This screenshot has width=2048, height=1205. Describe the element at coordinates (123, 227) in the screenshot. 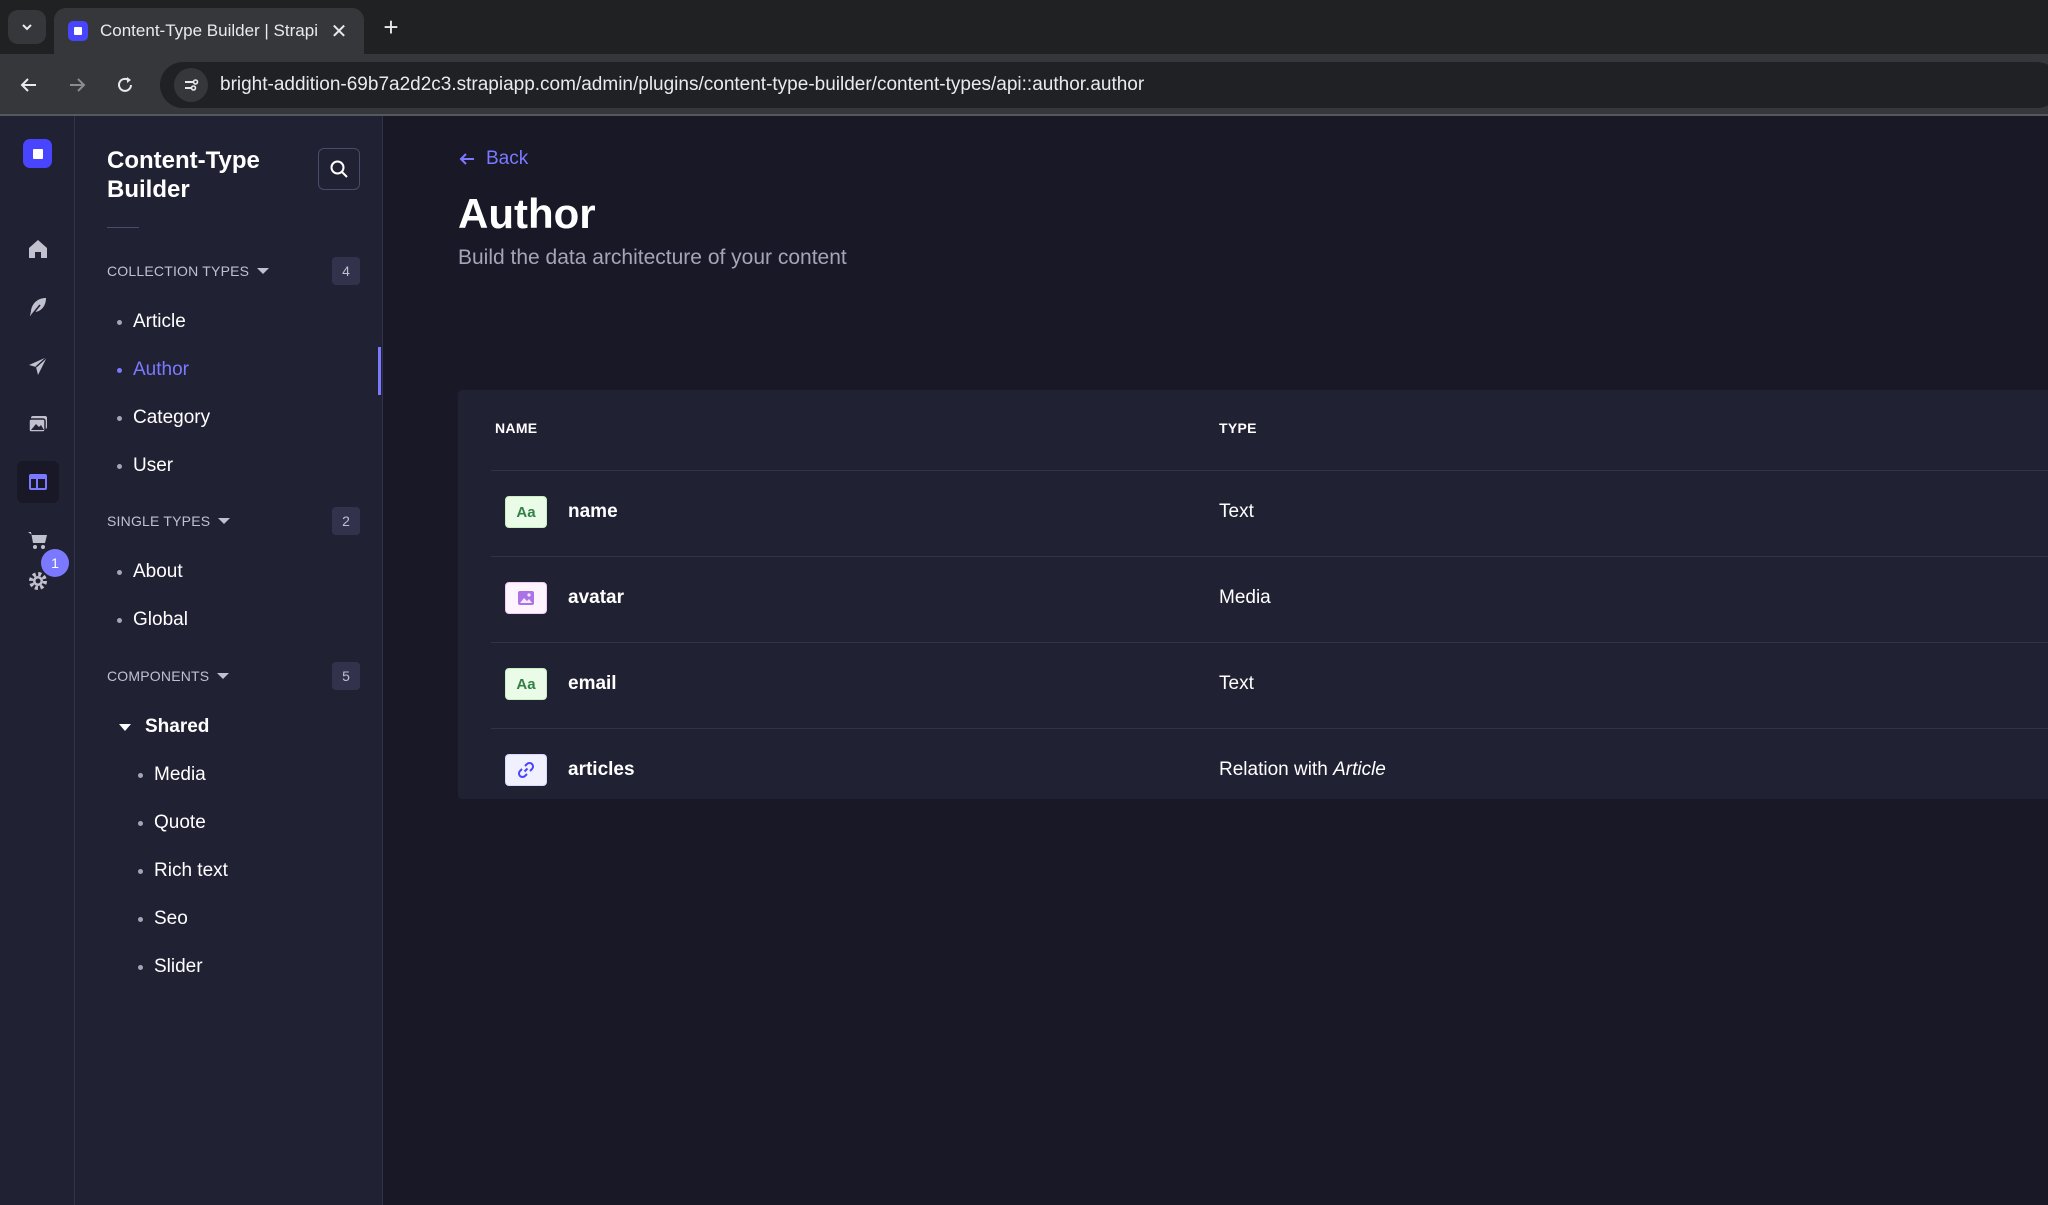

I see `subnav-divider` at that location.